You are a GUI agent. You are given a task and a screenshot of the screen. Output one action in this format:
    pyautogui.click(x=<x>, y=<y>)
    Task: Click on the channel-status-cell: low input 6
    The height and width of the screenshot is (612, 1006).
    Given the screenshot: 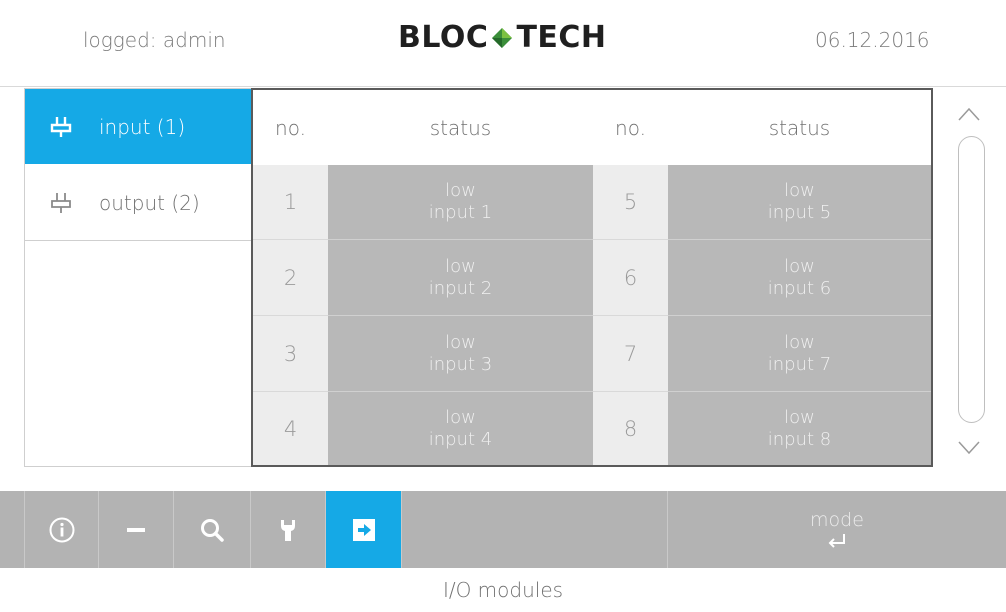 What is the action you would take?
    pyautogui.click(x=799, y=278)
    